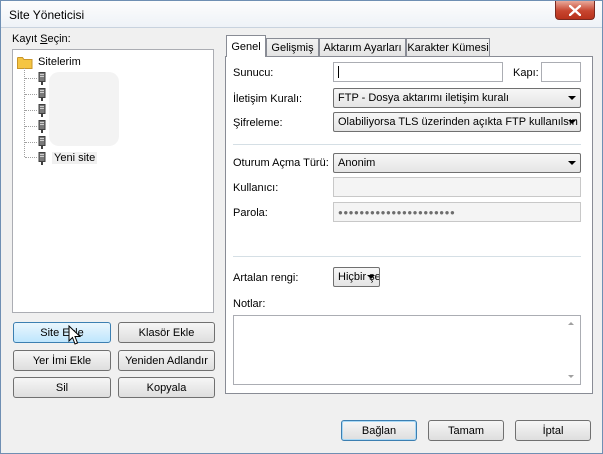  What do you see at coordinates (253, 73) in the screenshot?
I see `host-label: Sunucu:` at bounding box center [253, 73].